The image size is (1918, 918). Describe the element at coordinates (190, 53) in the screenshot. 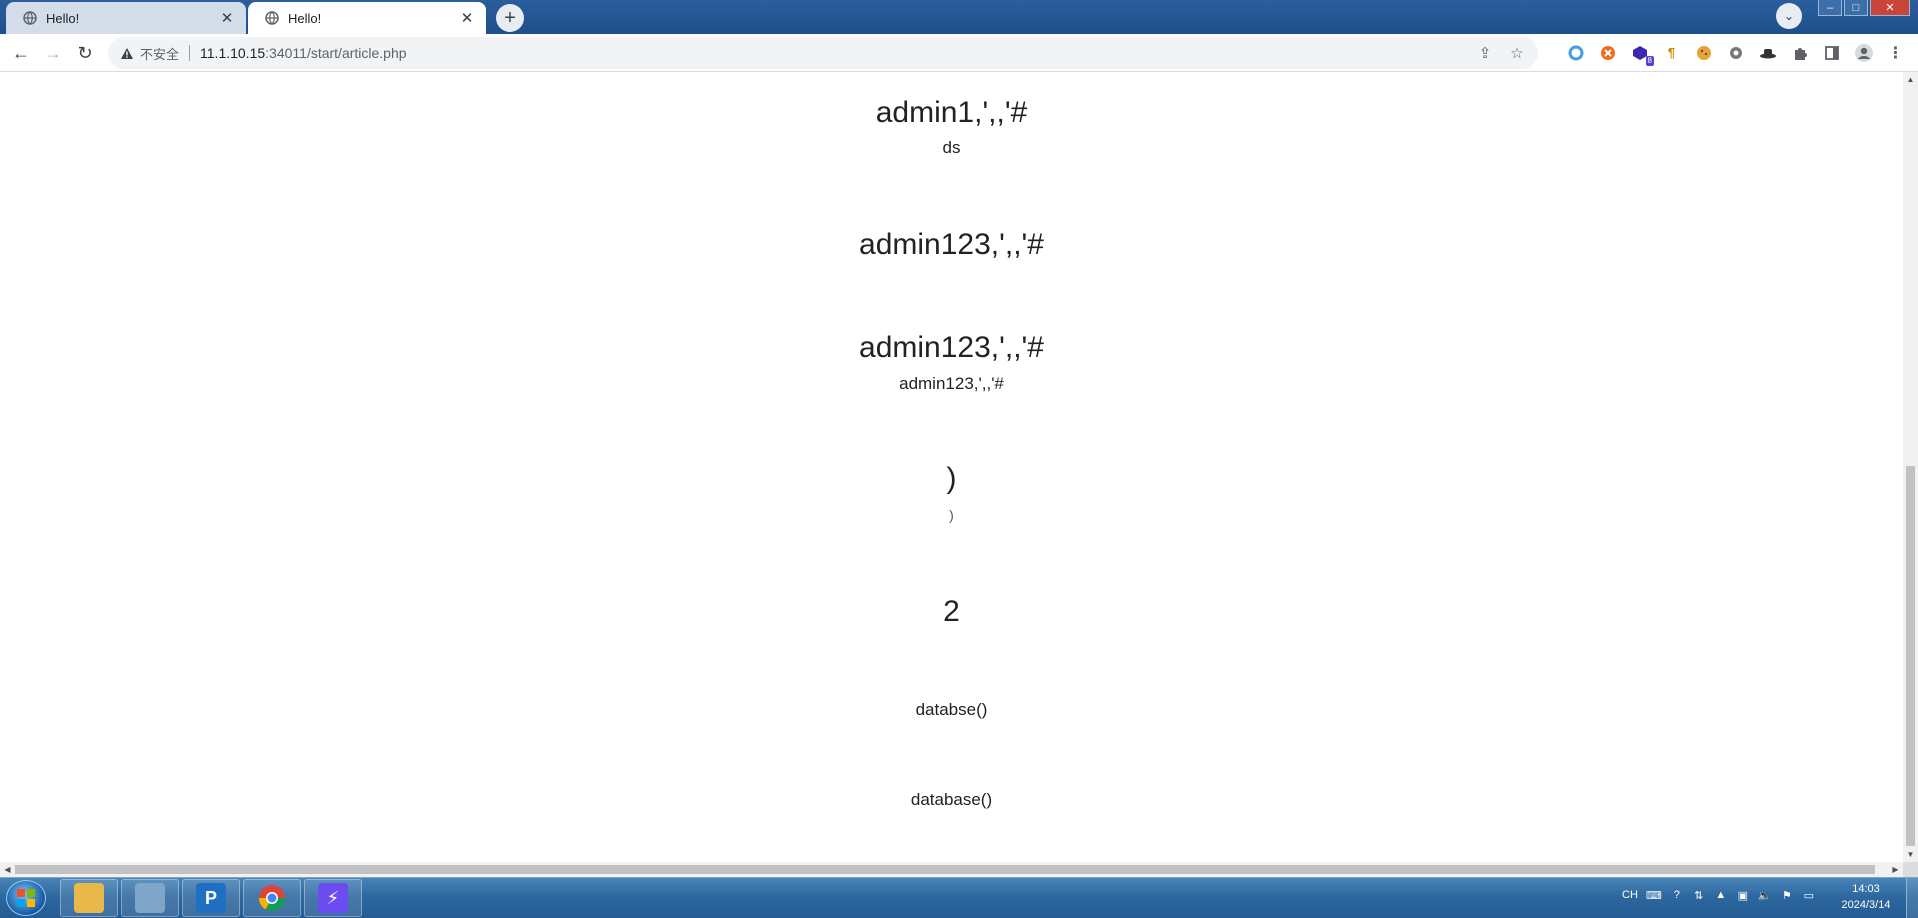

I see `divider` at that location.